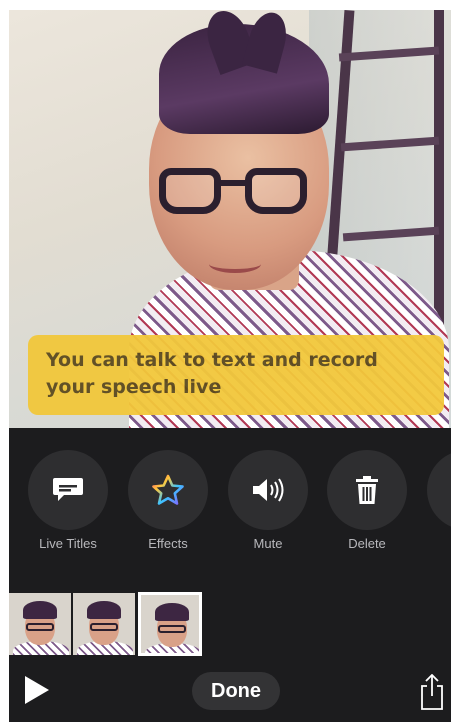  Describe the element at coordinates (37, 690) in the screenshot. I see `play-icon` at that location.